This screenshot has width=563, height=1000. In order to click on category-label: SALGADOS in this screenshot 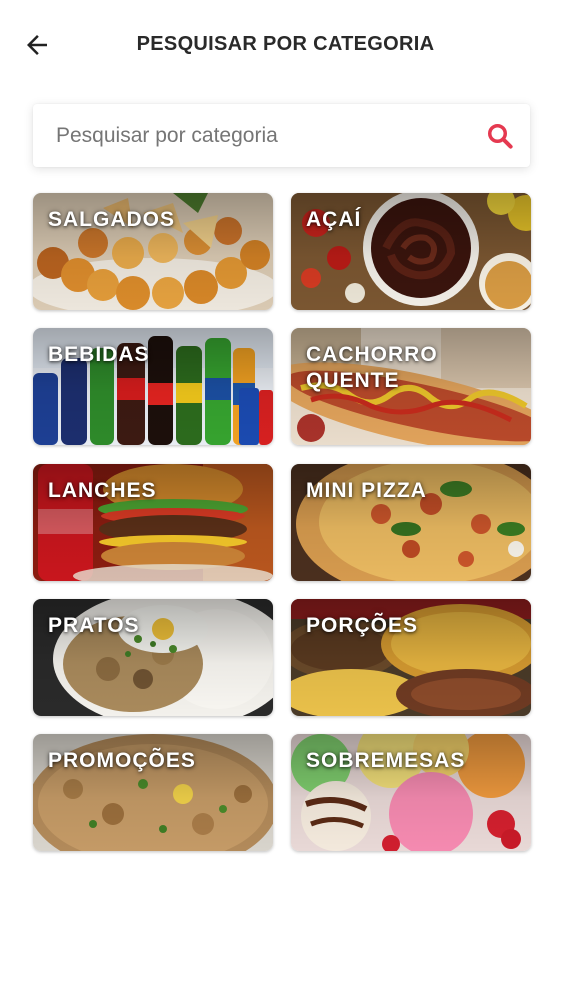, I will do `click(112, 219)`.